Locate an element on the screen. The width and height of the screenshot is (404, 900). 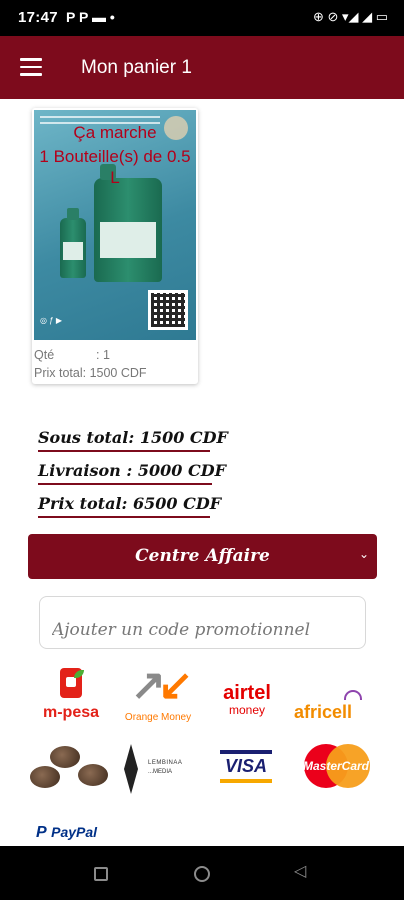
diamond-icon is located at coordinates (131, 769).